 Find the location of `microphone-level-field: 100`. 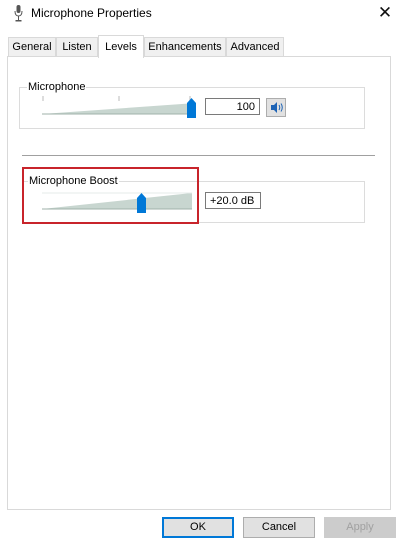

microphone-level-field: 100 is located at coordinates (232, 106).